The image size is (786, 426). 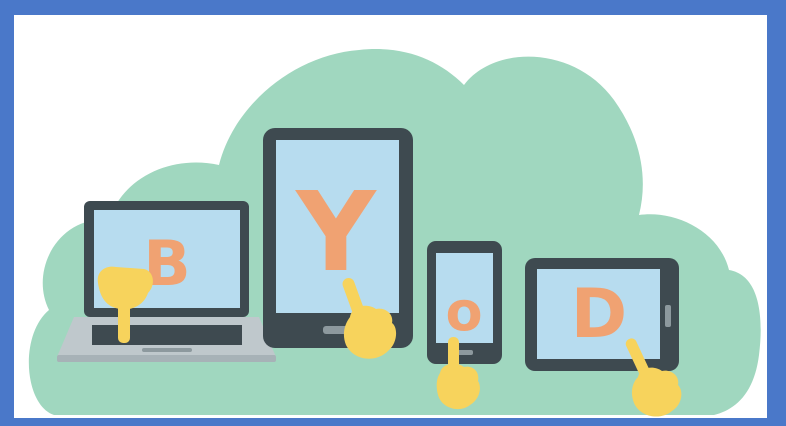 What do you see at coordinates (166, 281) in the screenshot?
I see `laptop-icon: B` at bounding box center [166, 281].